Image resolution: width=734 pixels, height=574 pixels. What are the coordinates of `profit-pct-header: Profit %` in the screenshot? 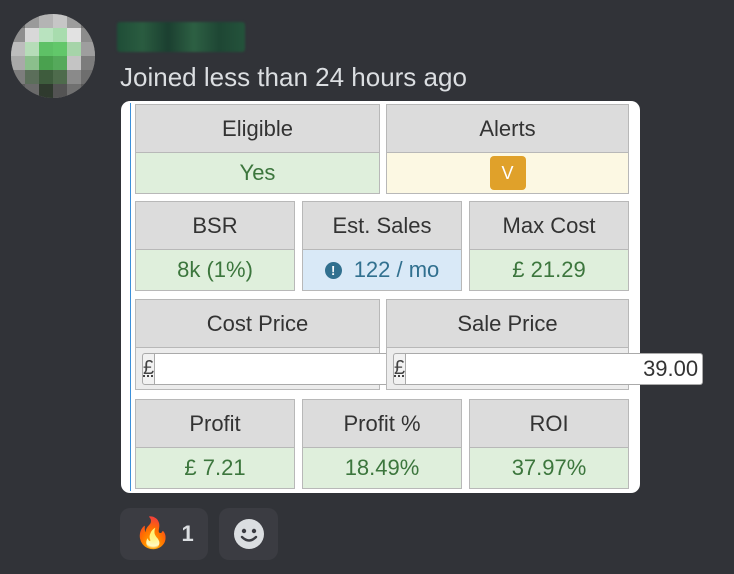 It's located at (382, 423).